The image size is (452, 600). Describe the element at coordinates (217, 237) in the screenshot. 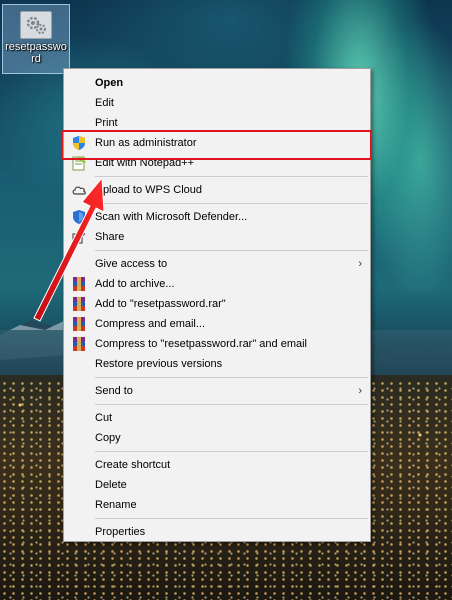

I see `menu-item-share: Share` at that location.